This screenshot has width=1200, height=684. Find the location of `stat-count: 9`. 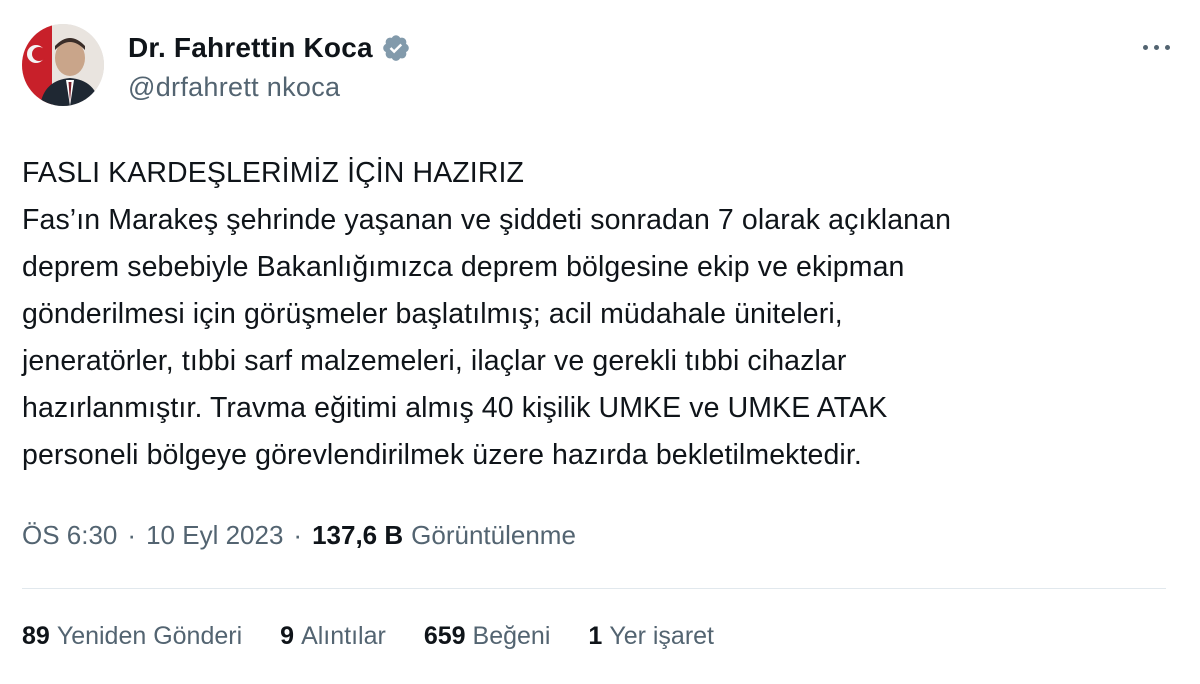

stat-count: 9 is located at coordinates (287, 636).